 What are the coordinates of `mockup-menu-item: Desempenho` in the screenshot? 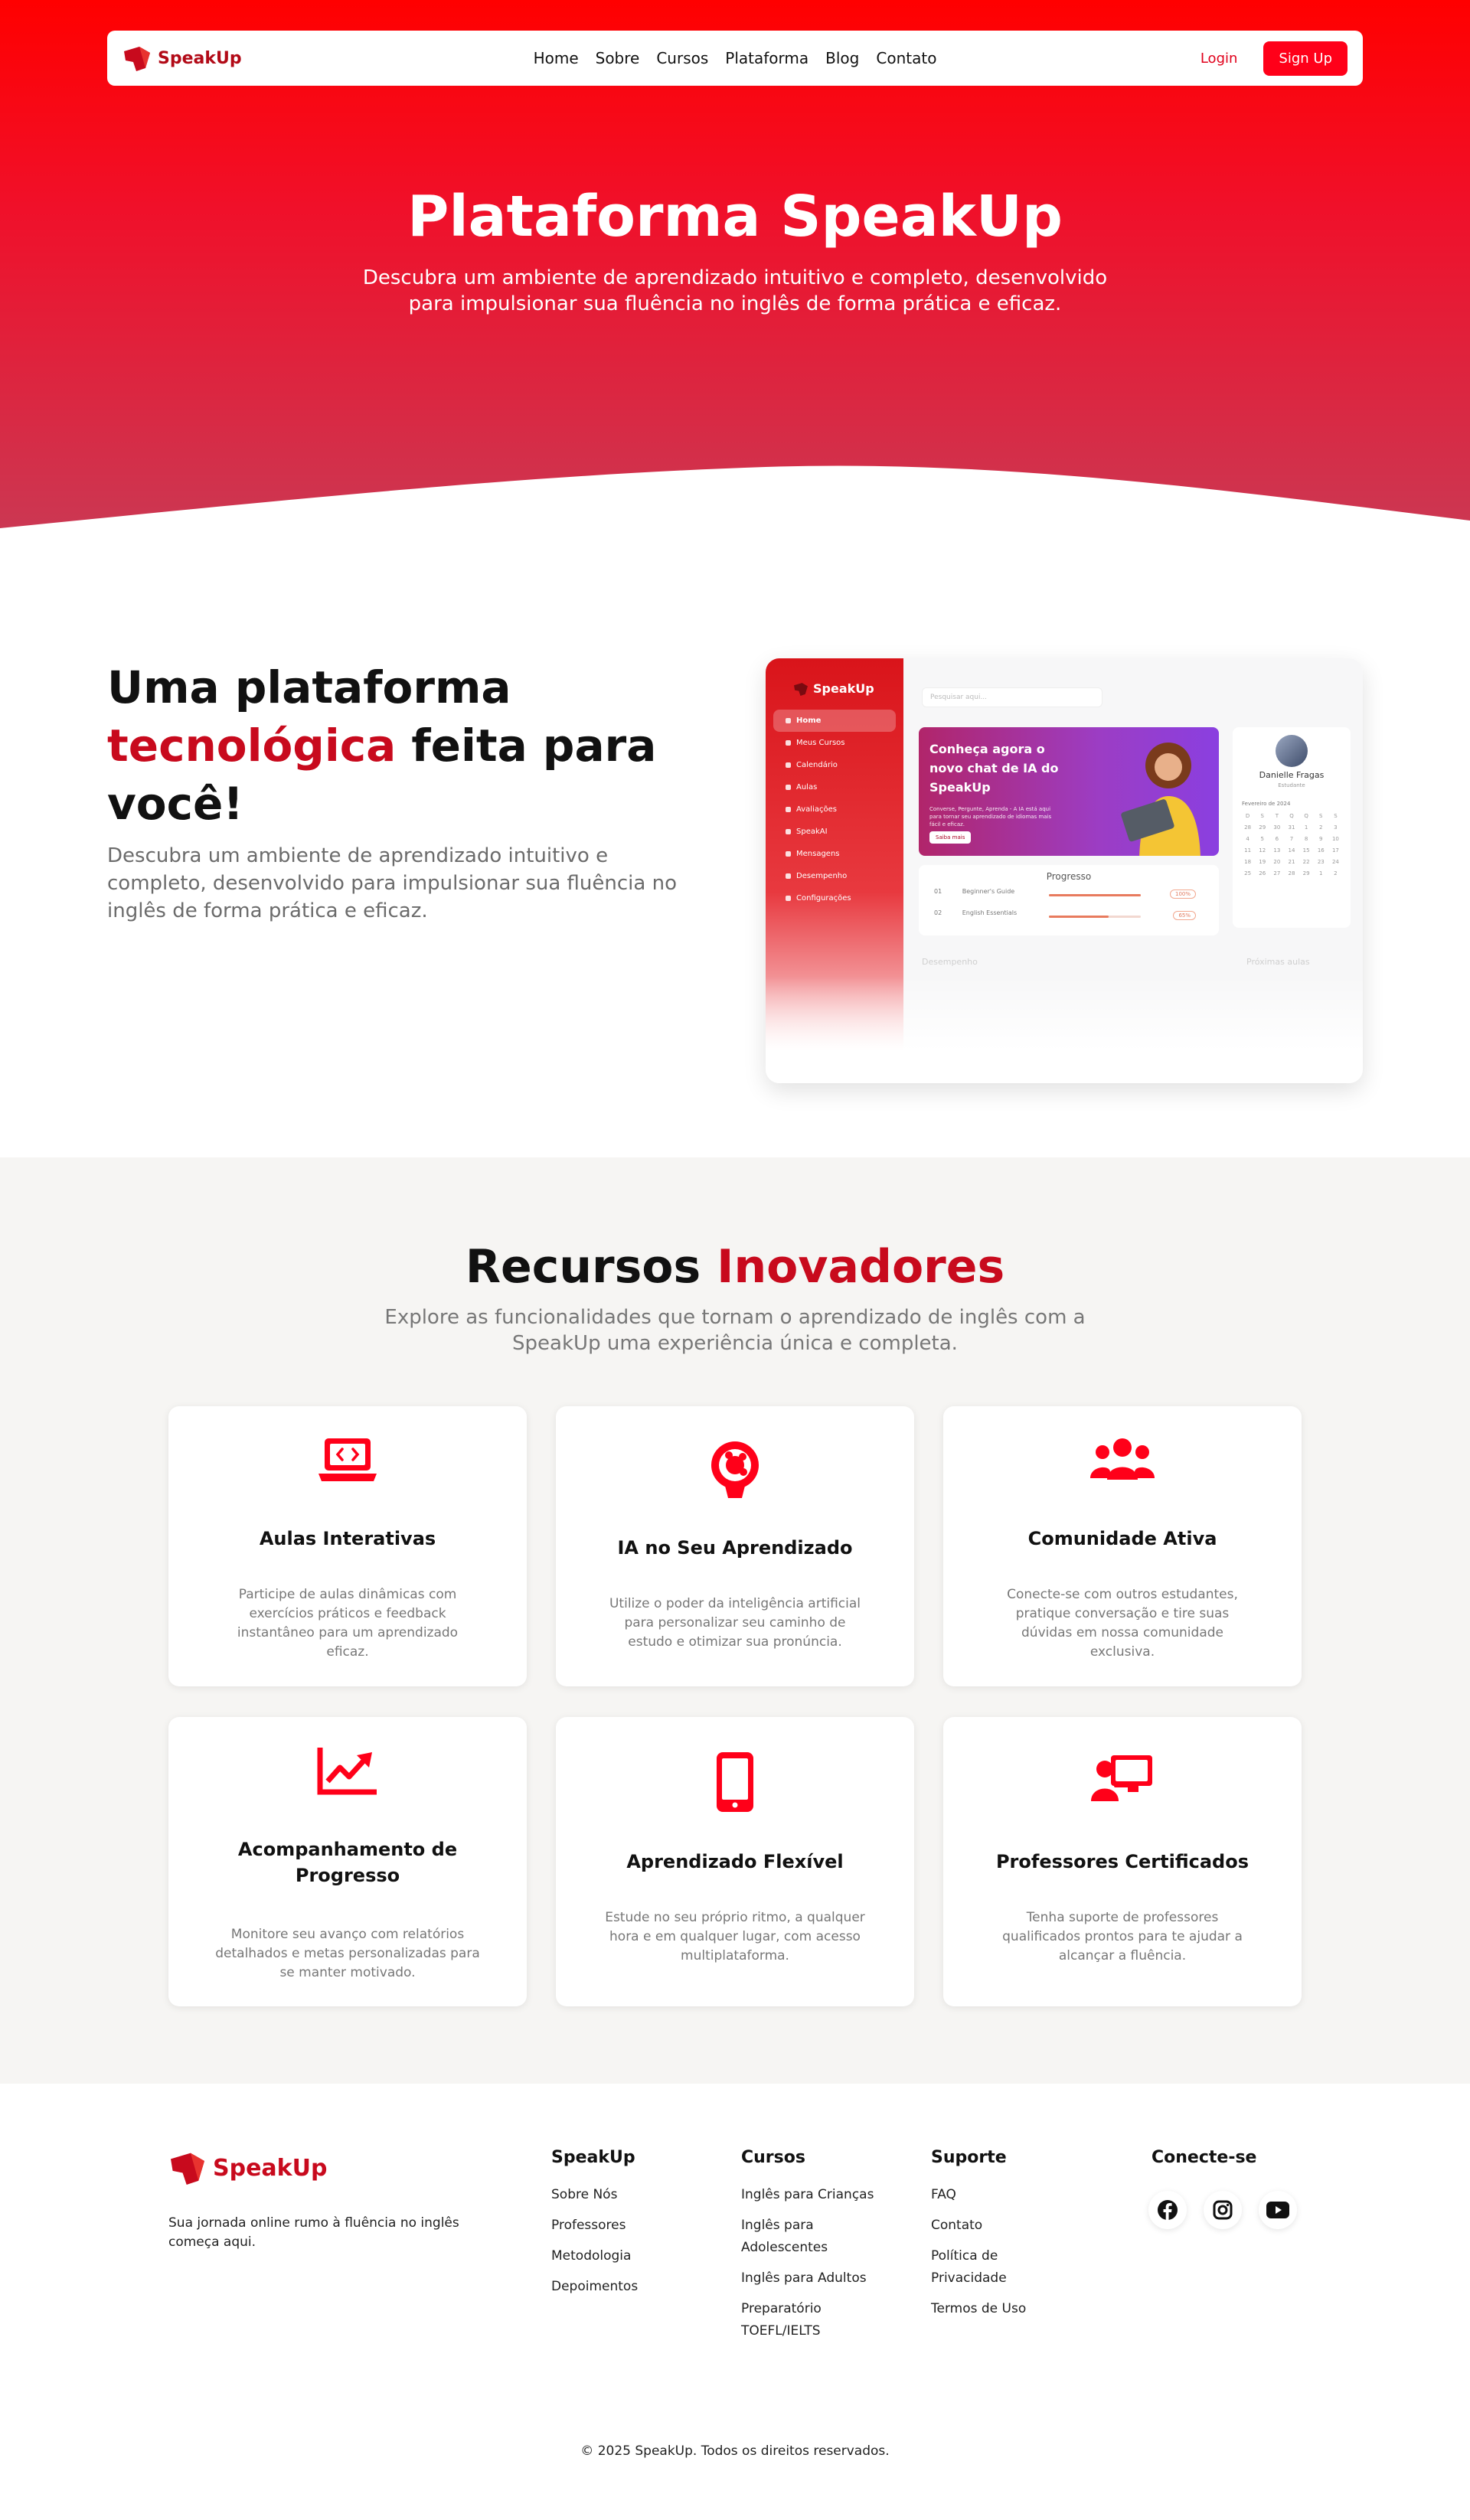 It's located at (834, 876).